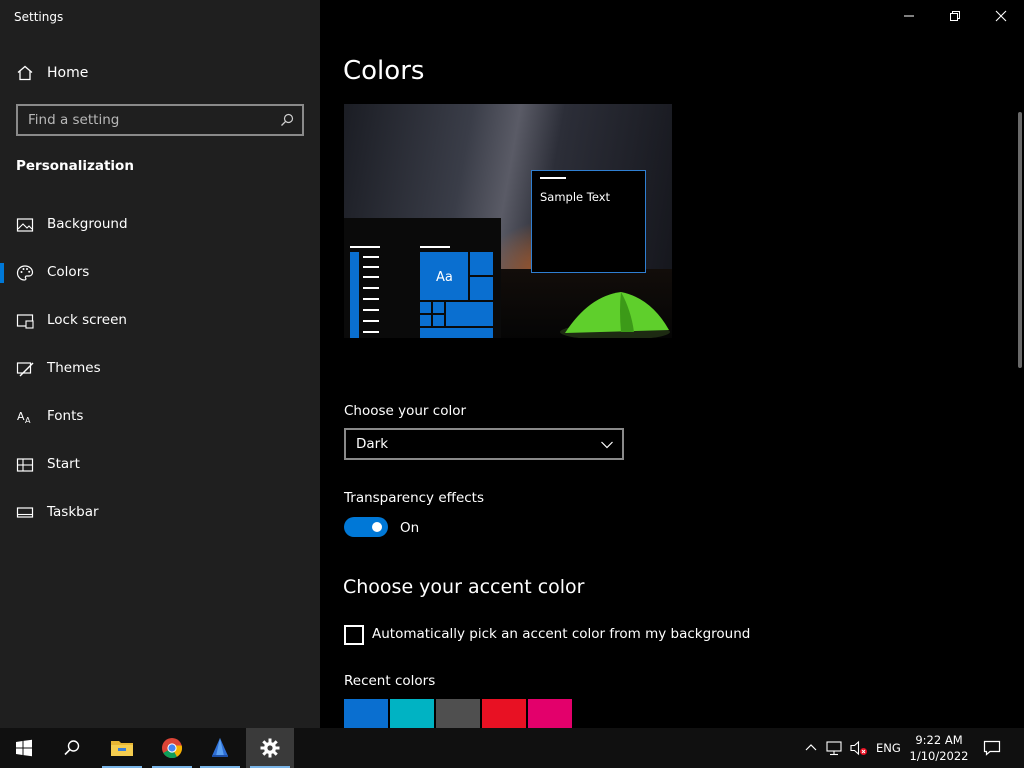  I want to click on sidebar-item-themes: Themes, so click(160, 369).